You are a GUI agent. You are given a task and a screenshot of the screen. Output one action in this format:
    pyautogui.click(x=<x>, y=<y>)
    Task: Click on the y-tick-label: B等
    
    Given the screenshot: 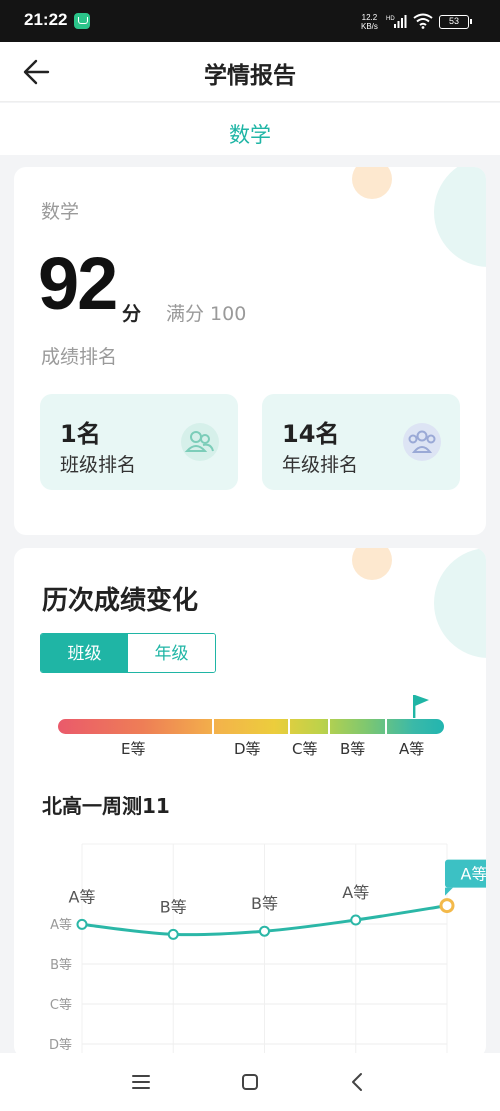 What is the action you would take?
    pyautogui.click(x=61, y=965)
    